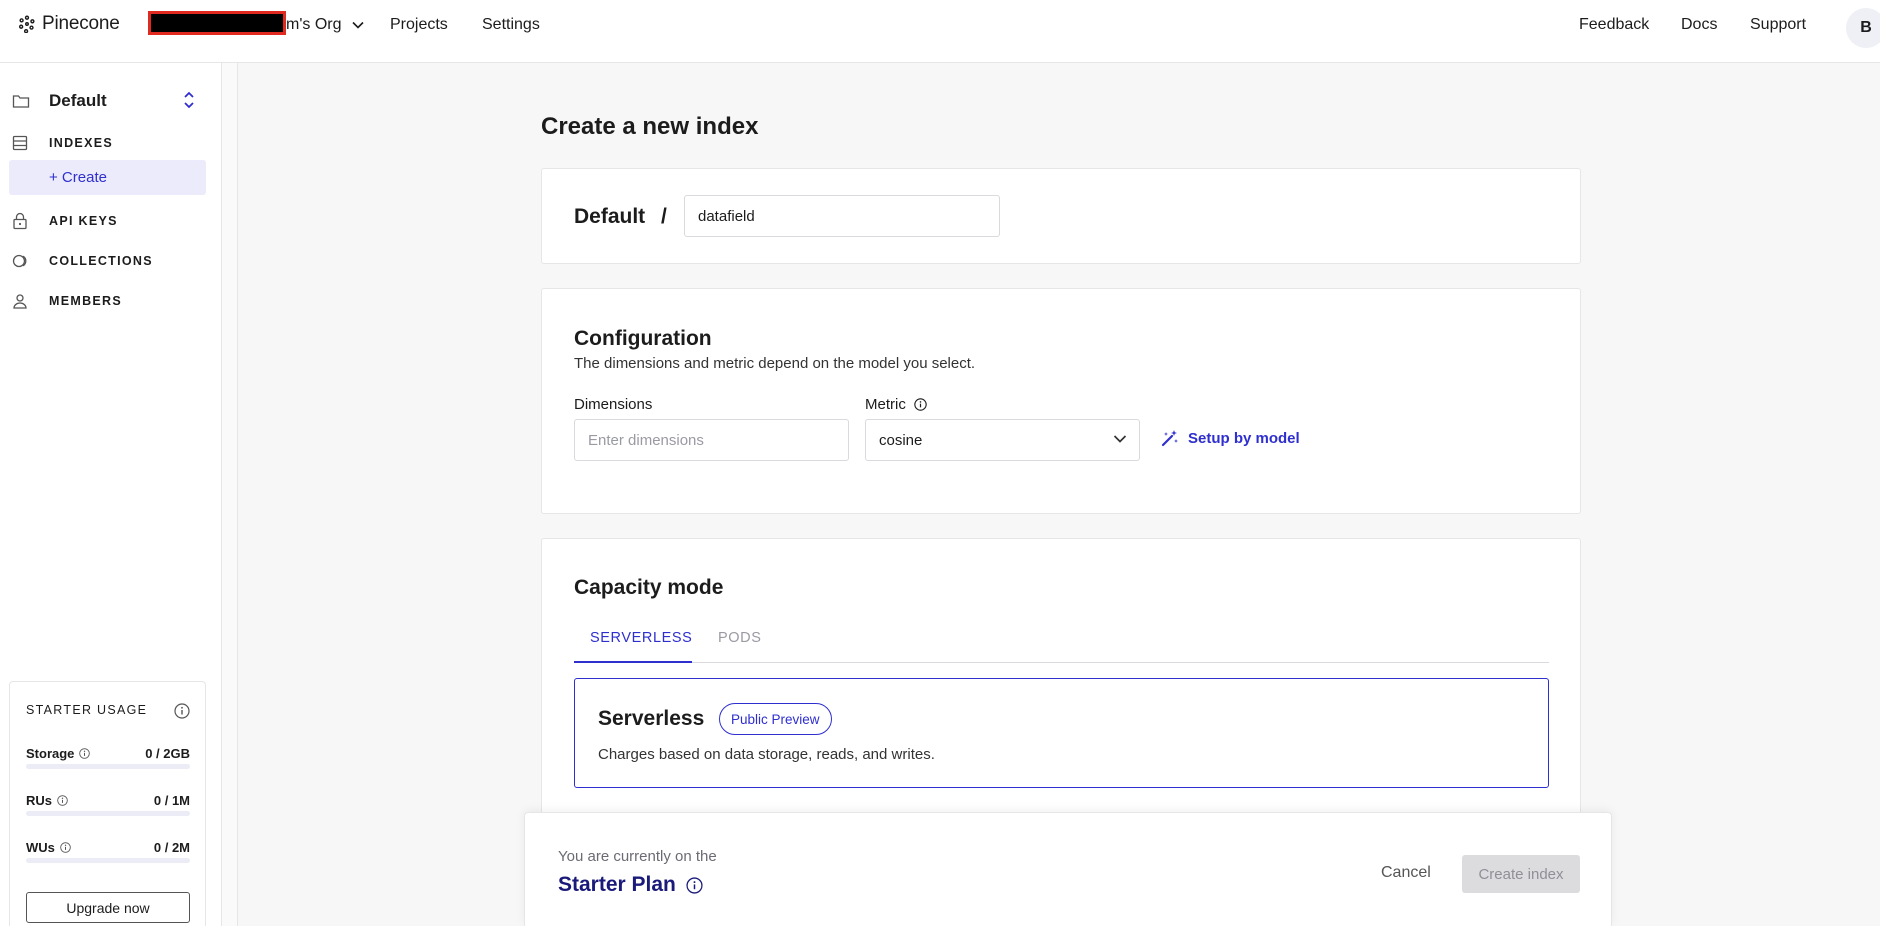 This screenshot has height=926, width=1880. Describe the element at coordinates (230, 494) in the screenshot. I see `sidebar-gutter` at that location.